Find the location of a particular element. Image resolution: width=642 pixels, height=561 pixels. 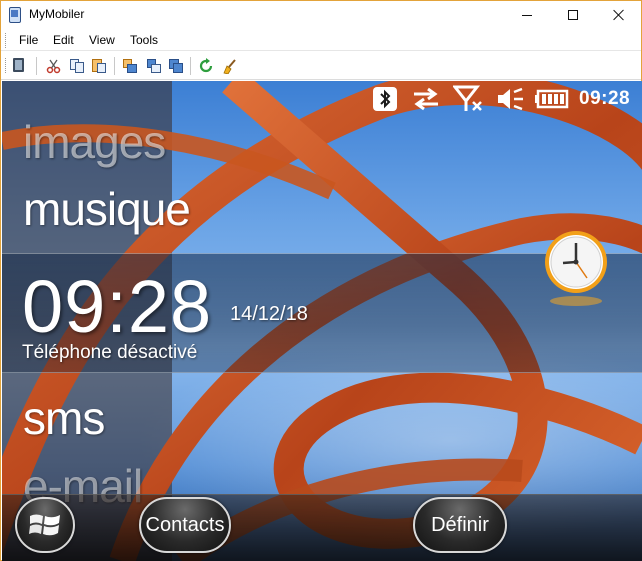

no-signal-icon is located at coordinates (467, 98).